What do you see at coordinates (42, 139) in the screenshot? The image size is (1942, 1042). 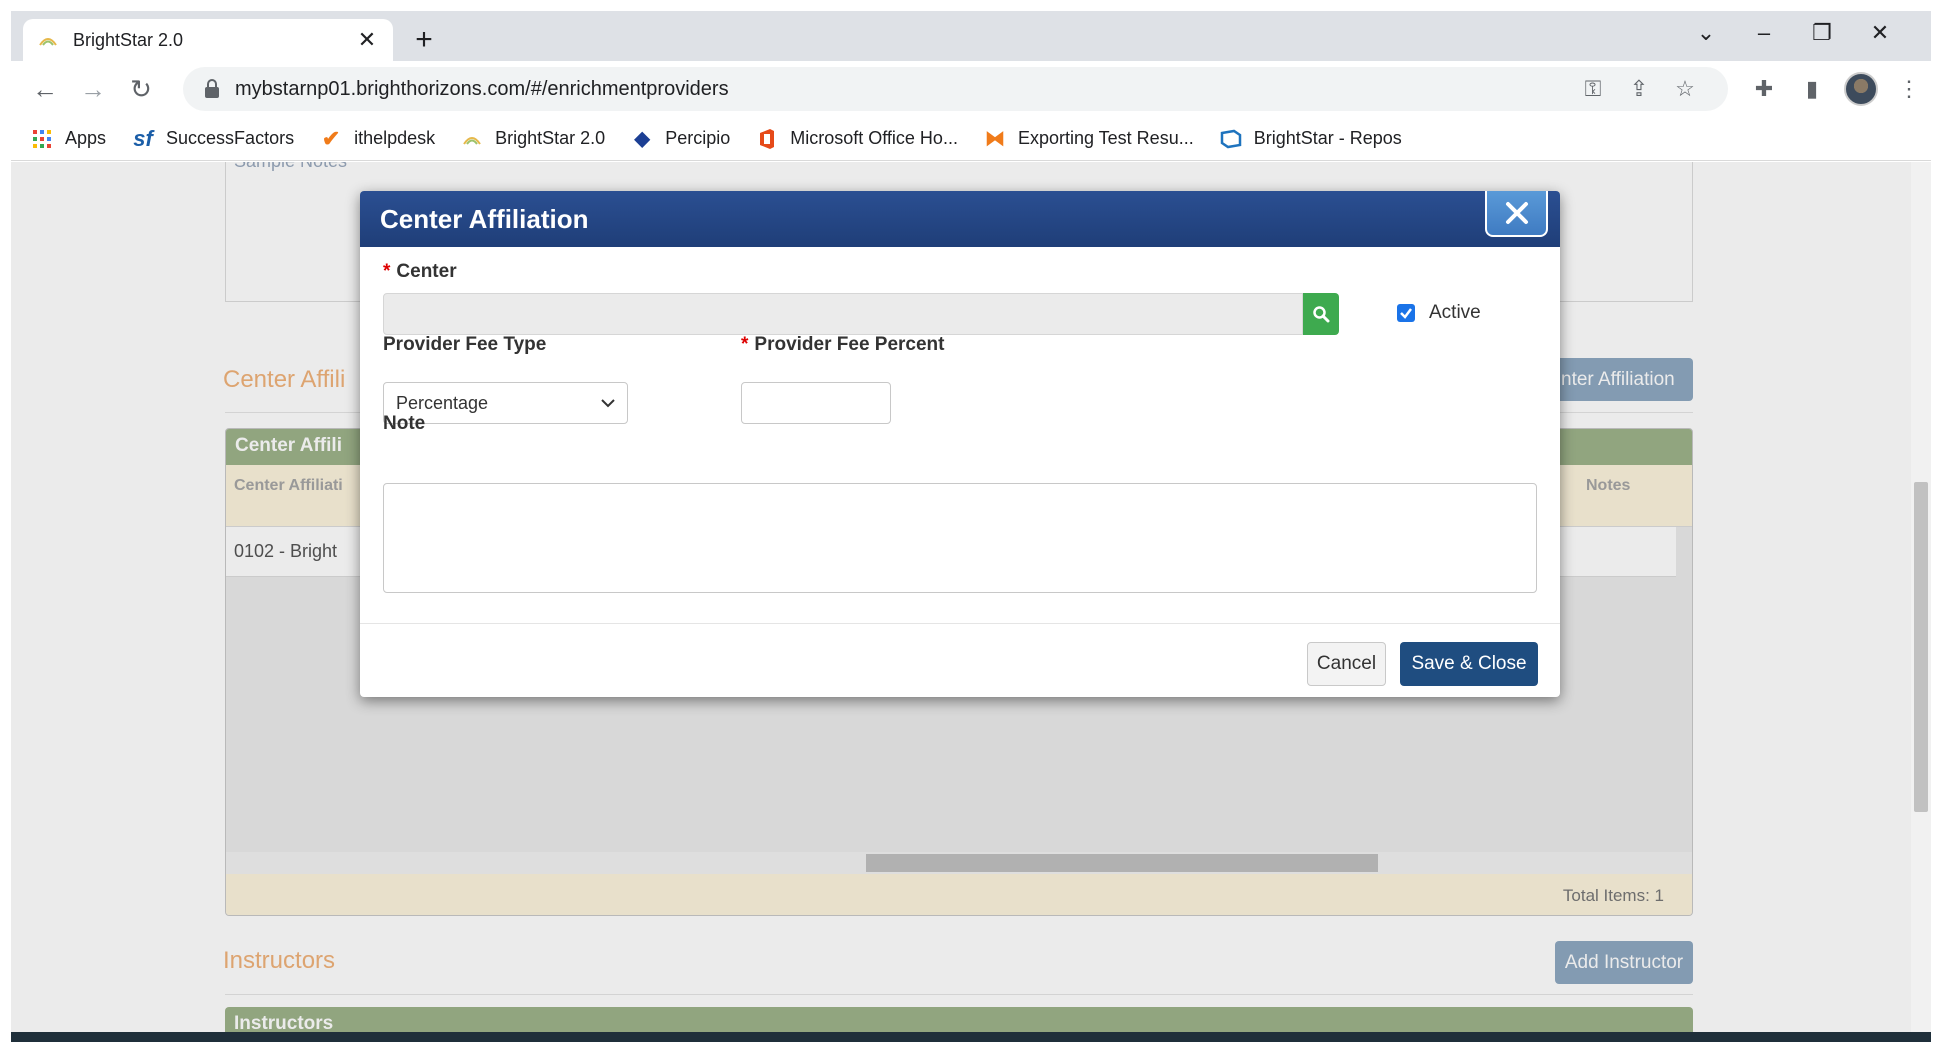 I see `apps-grid-icon` at bounding box center [42, 139].